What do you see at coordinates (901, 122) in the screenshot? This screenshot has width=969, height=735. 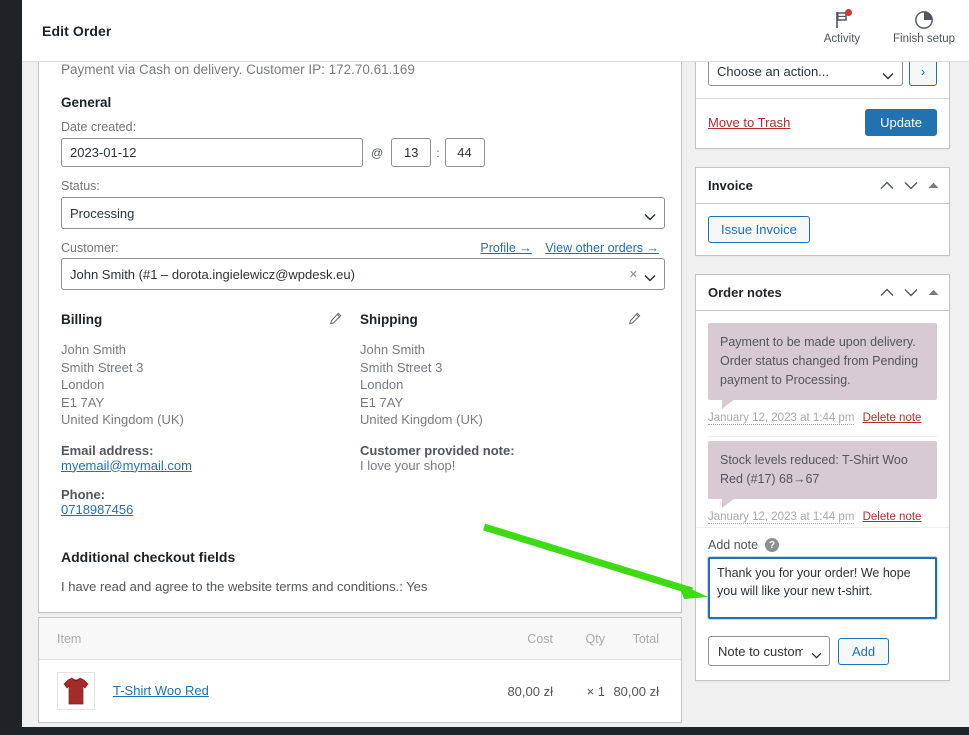 I see `update-button: Update` at bounding box center [901, 122].